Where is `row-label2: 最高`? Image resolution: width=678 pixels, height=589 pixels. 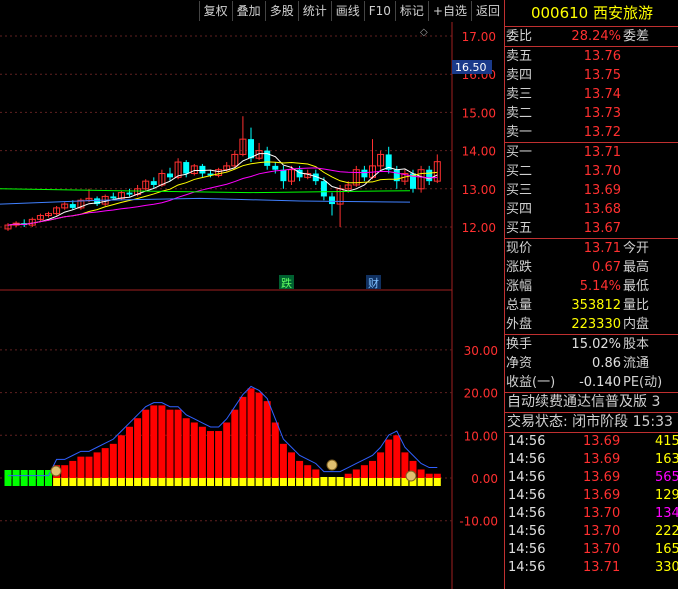
row-label2: 最高 is located at coordinates (636, 267).